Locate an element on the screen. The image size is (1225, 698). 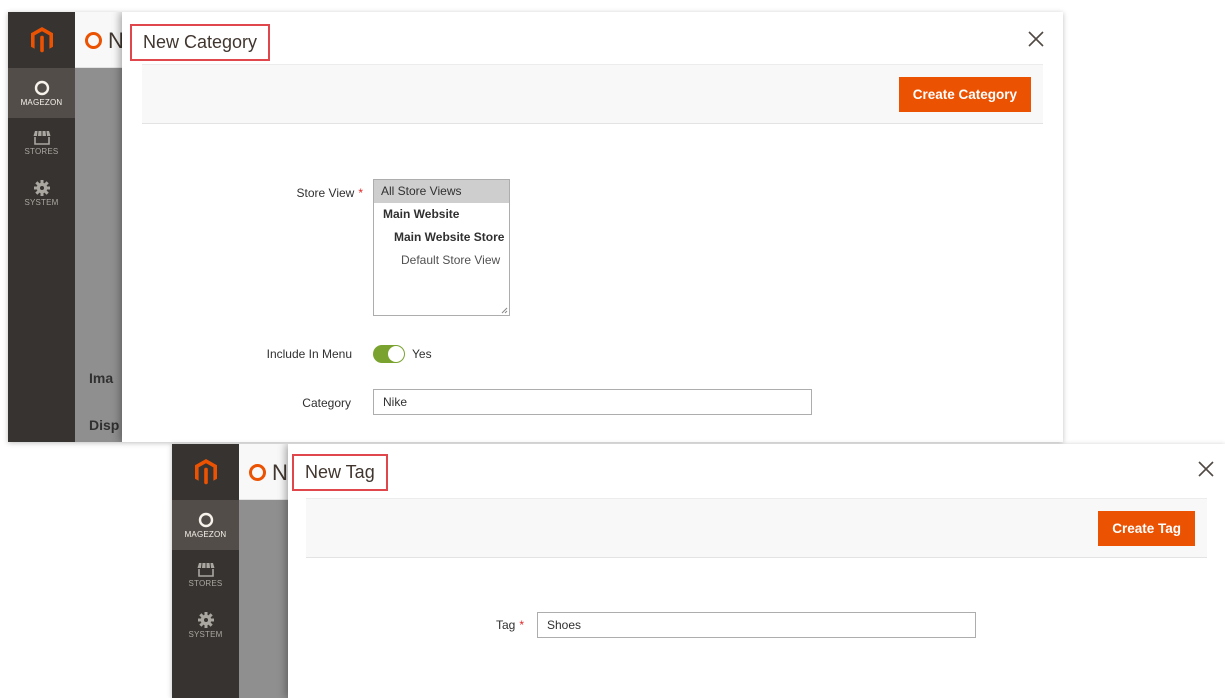
store-view-option: Default Store View is located at coordinates (441, 260).